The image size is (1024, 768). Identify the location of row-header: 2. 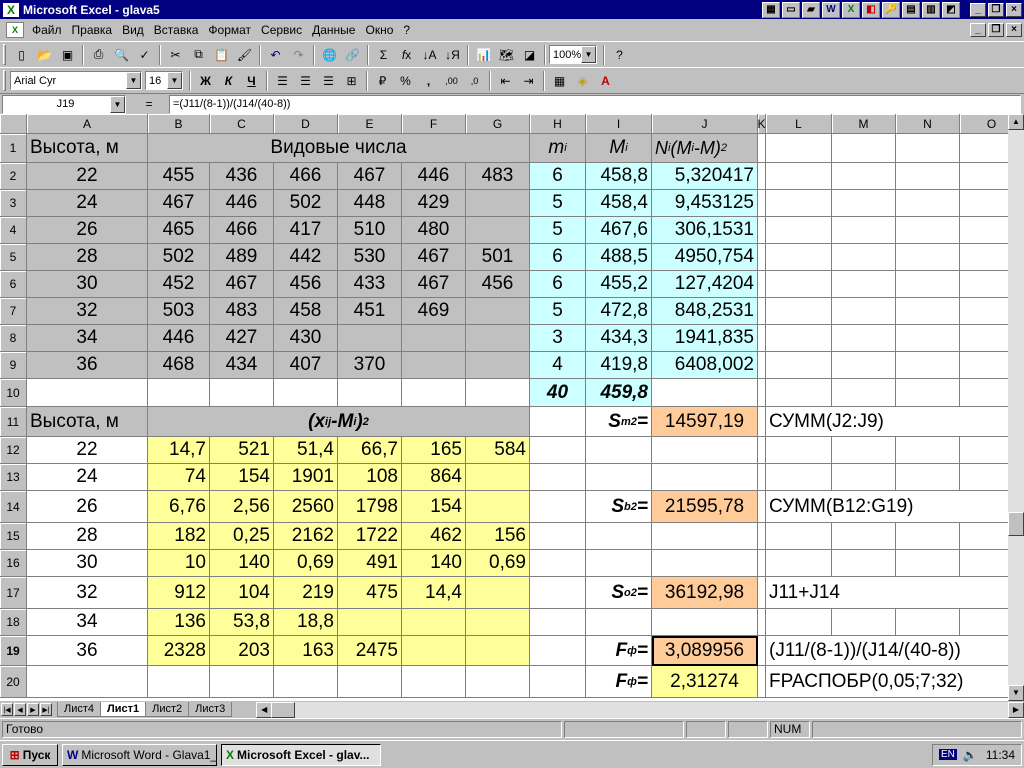
(13, 176).